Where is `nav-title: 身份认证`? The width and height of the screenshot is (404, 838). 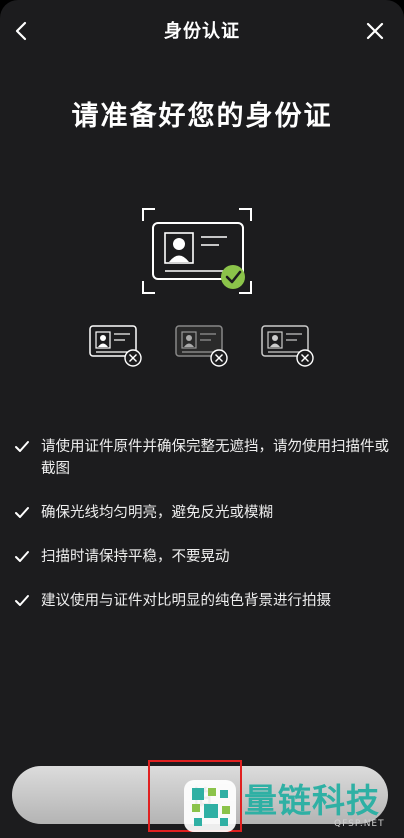 nav-title: 身份认证 is located at coordinates (202, 31).